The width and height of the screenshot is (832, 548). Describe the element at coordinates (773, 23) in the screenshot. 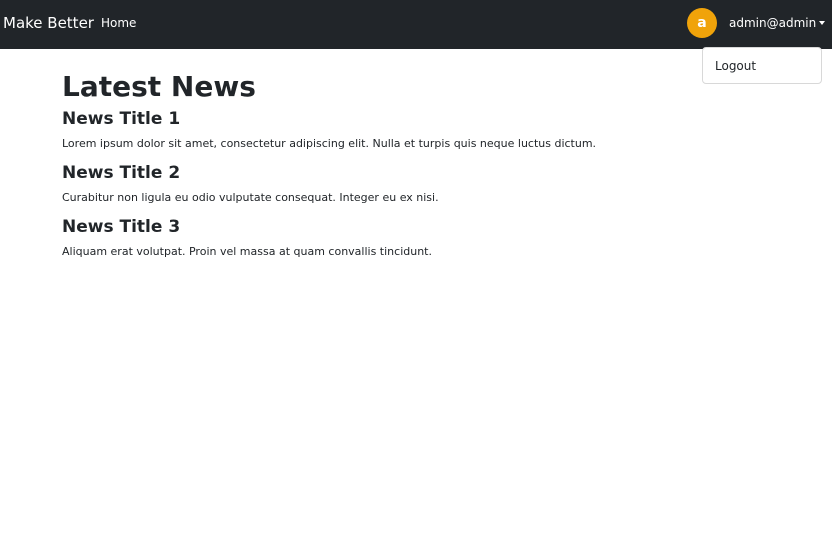

I see `user-email: admin@admin` at that location.